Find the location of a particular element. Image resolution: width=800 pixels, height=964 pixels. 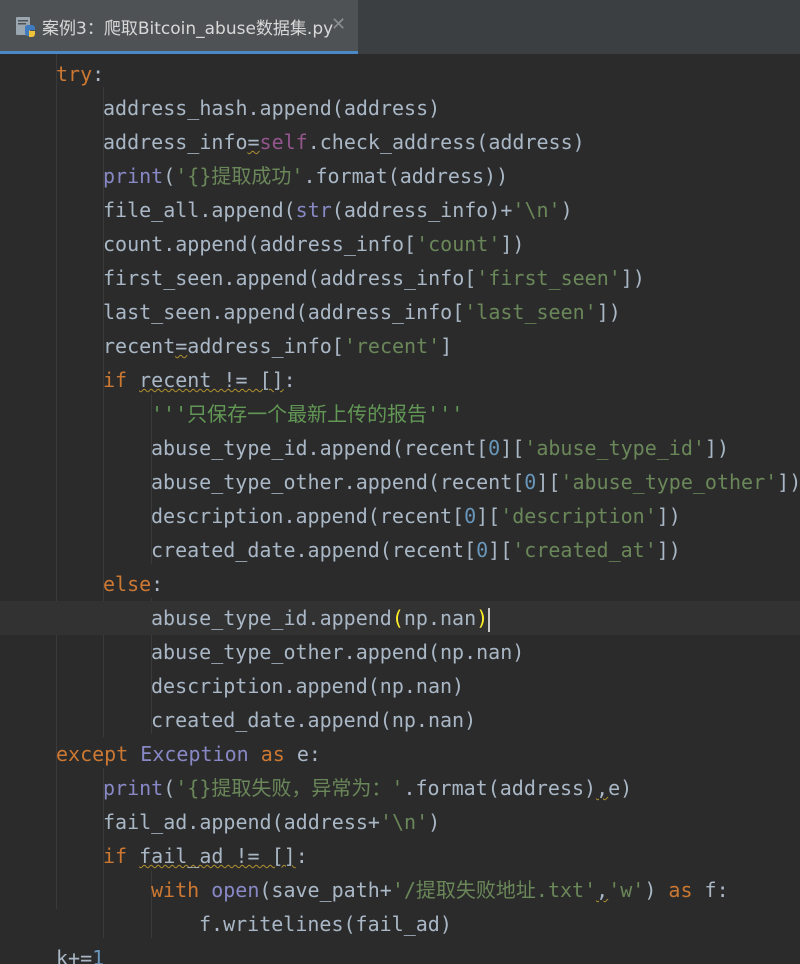

code-line: file_all.append(str(address_info)+'\n') is located at coordinates (338, 210).